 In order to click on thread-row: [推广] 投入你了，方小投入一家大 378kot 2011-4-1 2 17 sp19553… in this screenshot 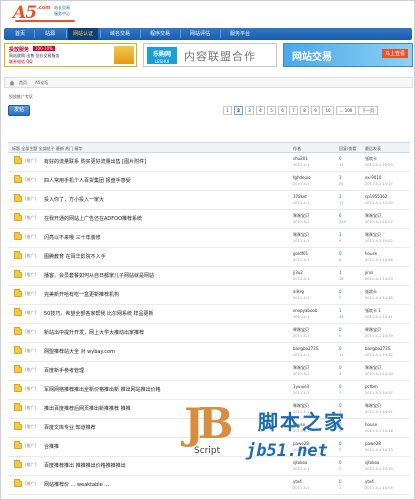, I will do `click(209, 200)`.